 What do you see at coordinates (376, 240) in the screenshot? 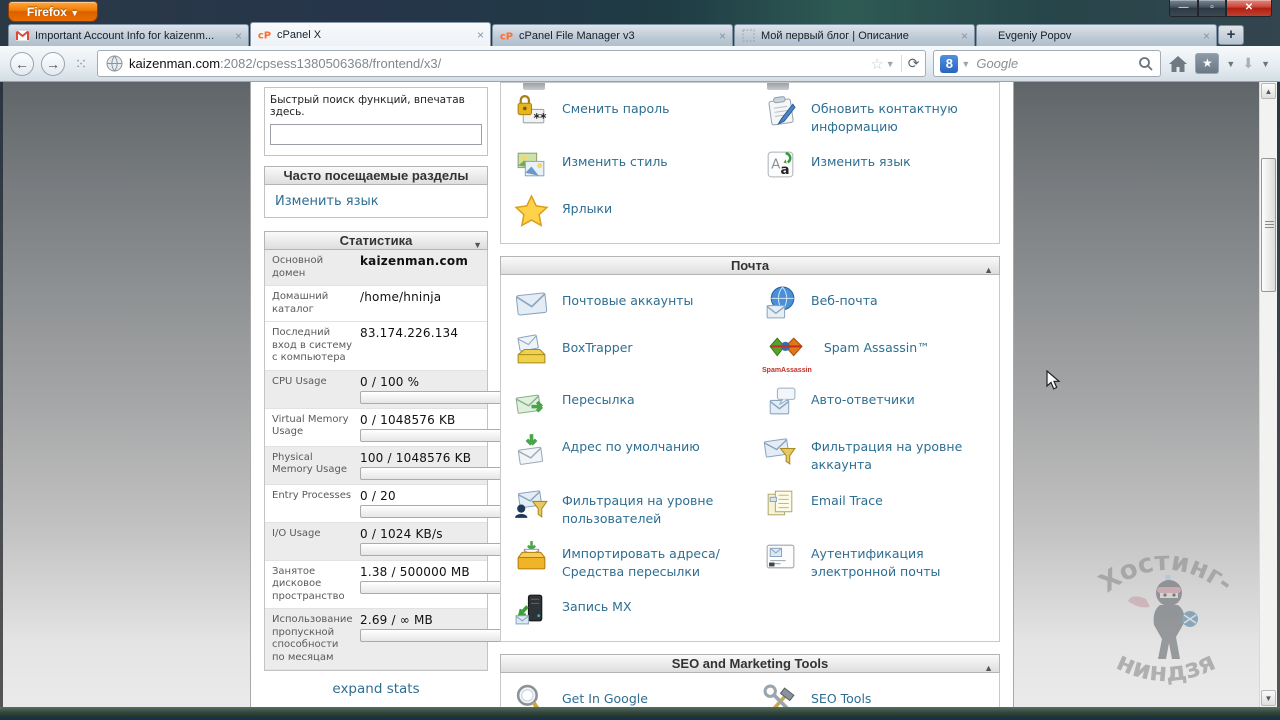
I see `statistics-header: Статистика ▼` at bounding box center [376, 240].